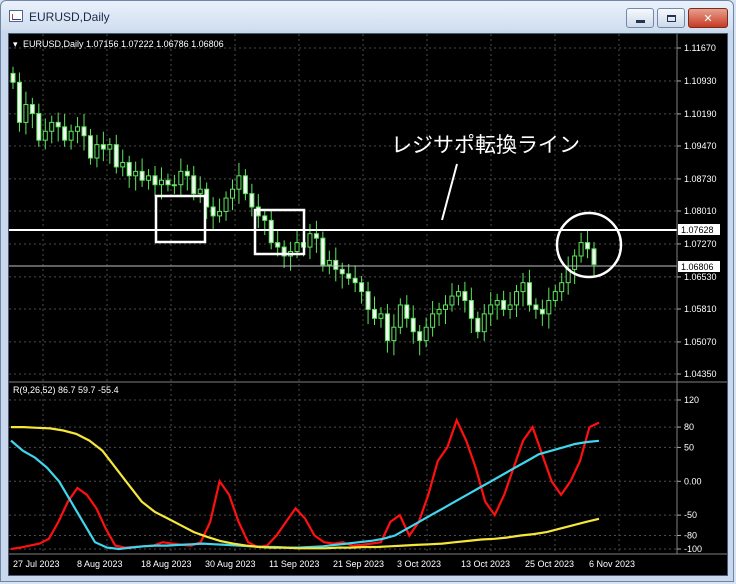 The height and width of the screenshot is (584, 736). Describe the element at coordinates (689, 447) in the screenshot. I see `indicator-tick-label: 50` at that location.